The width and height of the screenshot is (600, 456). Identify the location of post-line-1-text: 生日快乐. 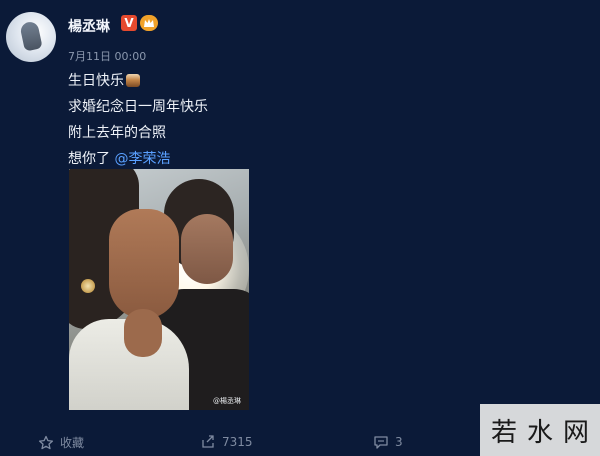
(96, 81).